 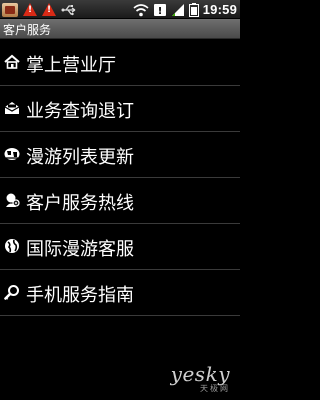 I want to click on wifi-icon, so click(x=141, y=9).